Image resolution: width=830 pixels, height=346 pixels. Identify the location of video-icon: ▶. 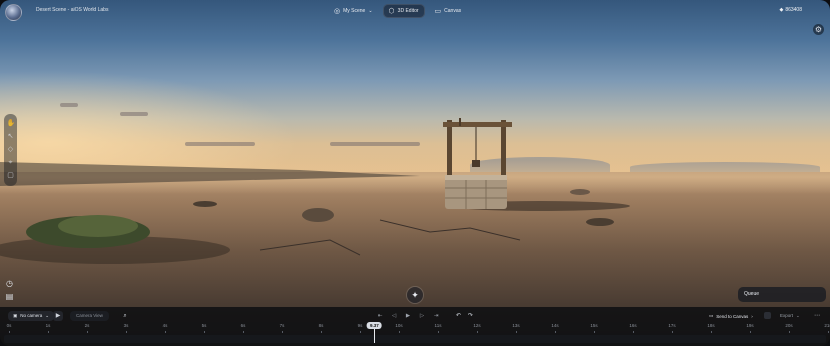
(58, 316).